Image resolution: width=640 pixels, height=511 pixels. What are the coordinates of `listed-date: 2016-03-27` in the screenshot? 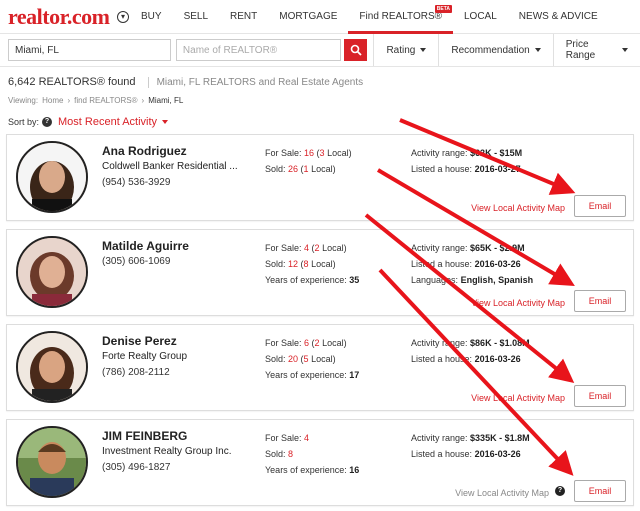 It's located at (497, 169).